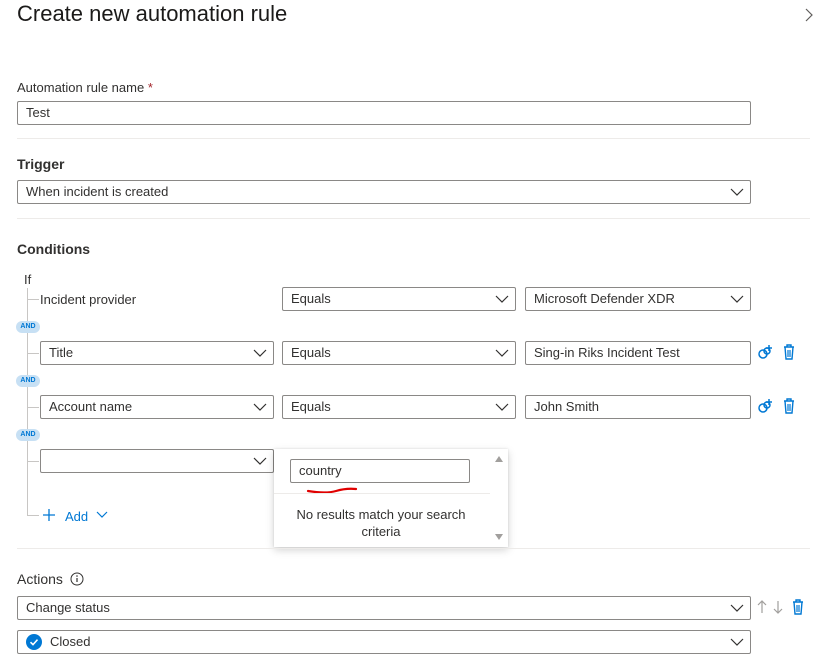 The height and width of the screenshot is (662, 814). Describe the element at coordinates (150, 87) in the screenshot. I see `required-asterisk: *` at that location.